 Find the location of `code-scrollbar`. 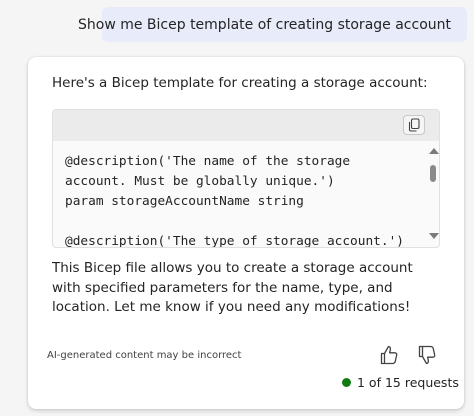

code-scrollbar is located at coordinates (433, 194).